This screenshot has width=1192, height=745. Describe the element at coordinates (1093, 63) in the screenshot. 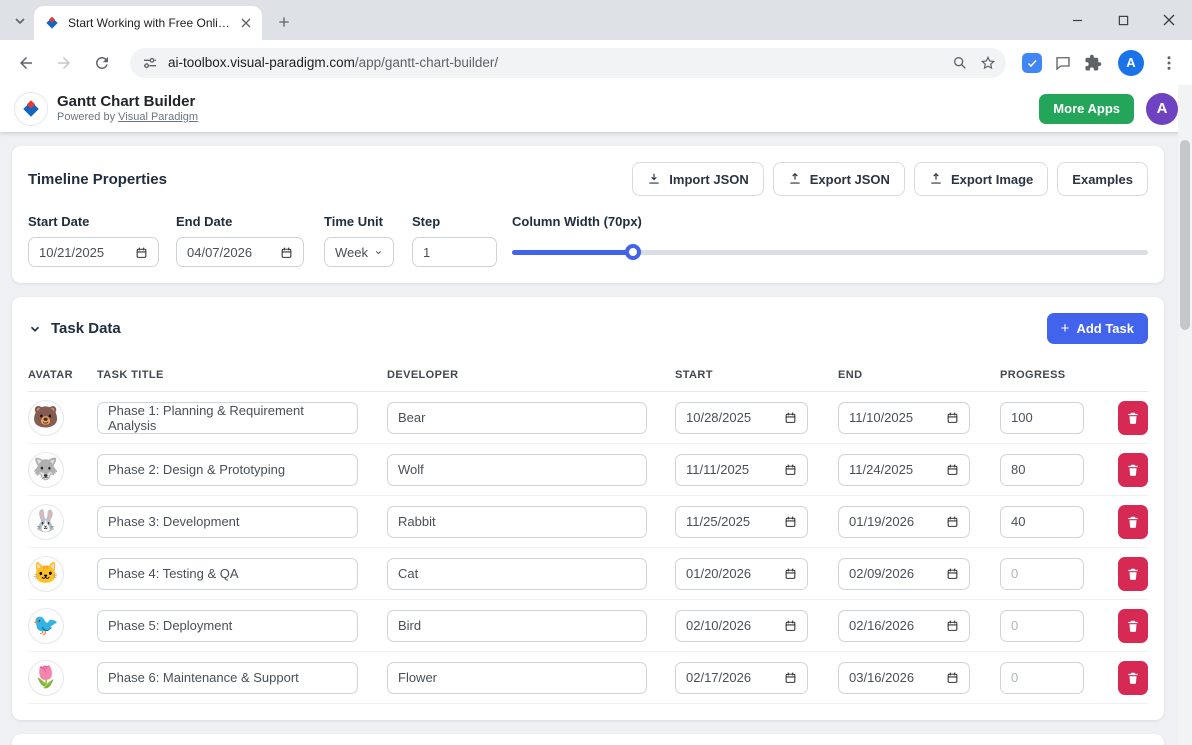

I see `extensions-puzzle-icon` at that location.